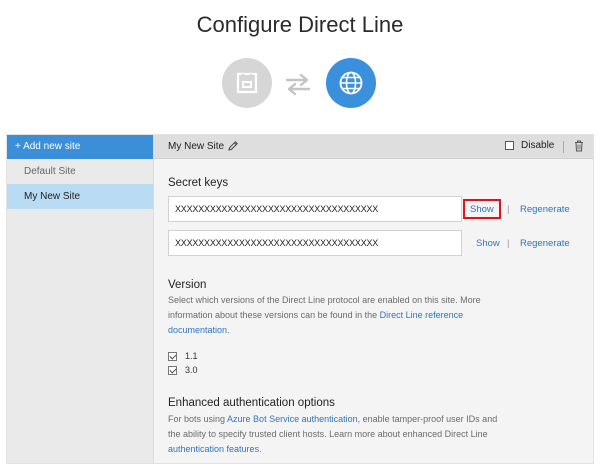  What do you see at coordinates (198, 183) in the screenshot?
I see `secret-keys-title: Secret keys` at bounding box center [198, 183].